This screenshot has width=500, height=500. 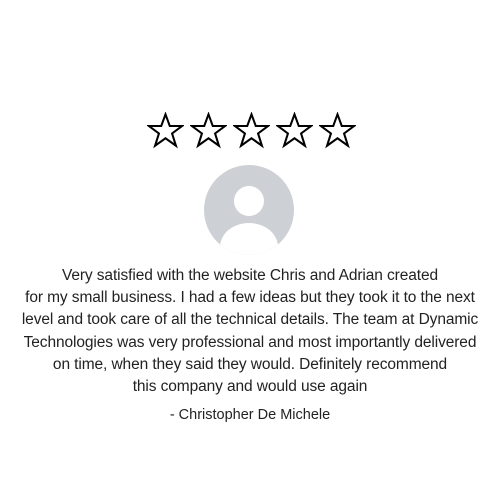 I want to click on star-rating, so click(x=250, y=130).